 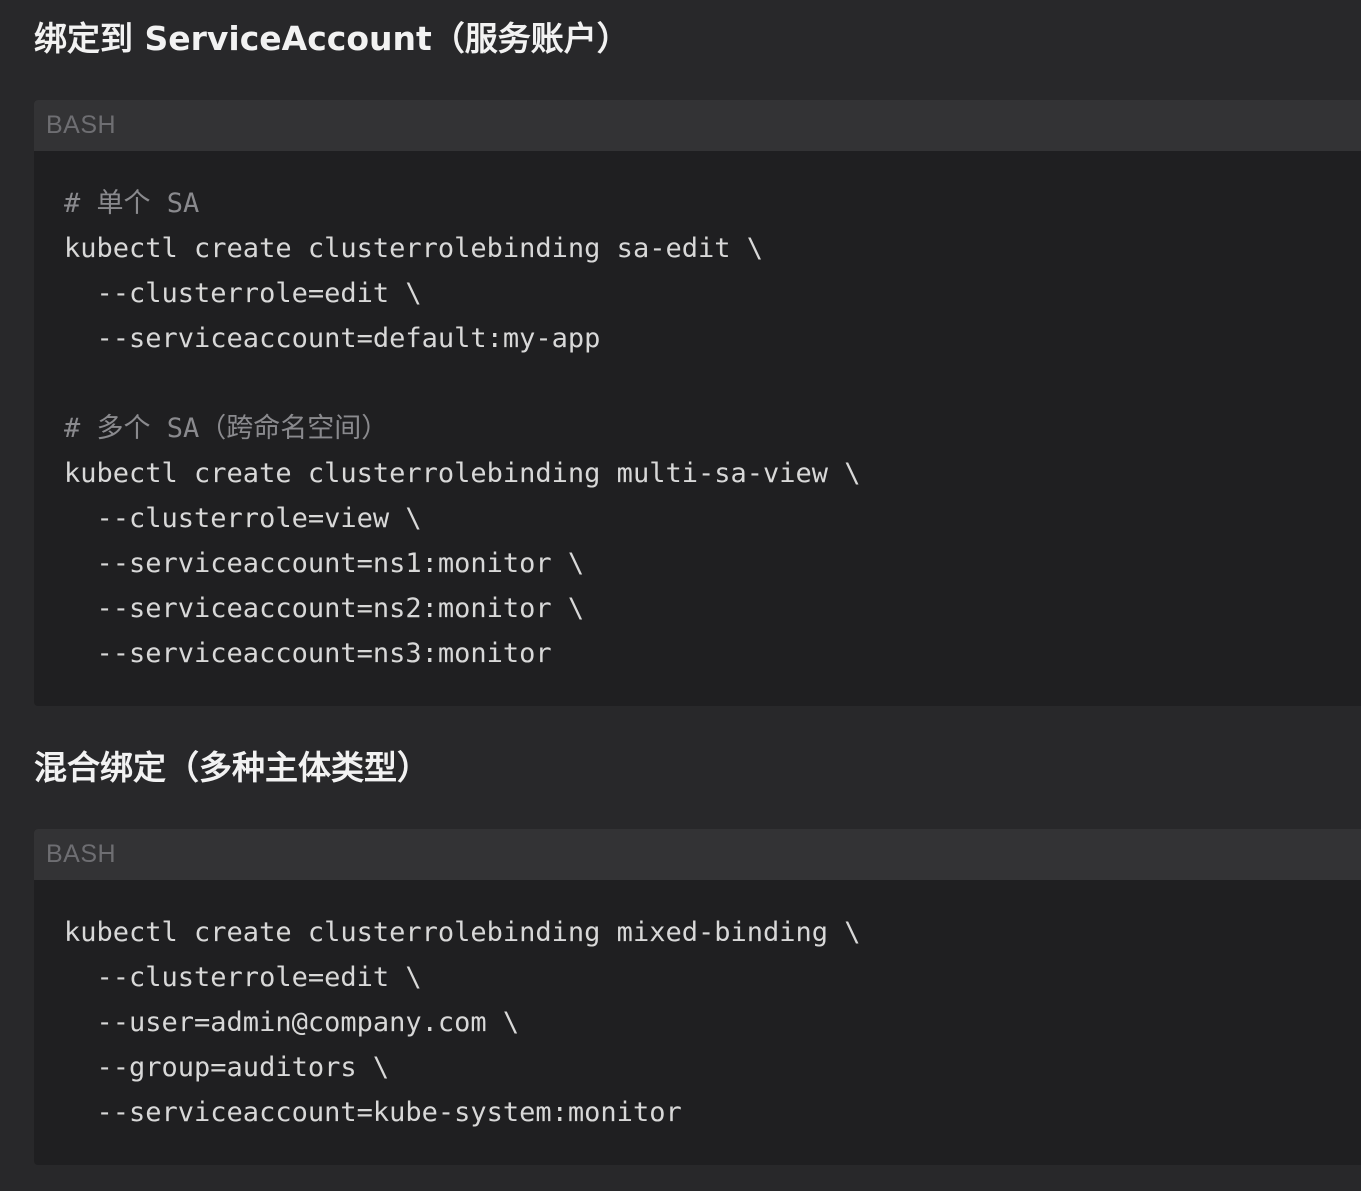 I want to click on code-line: --serviceaccount=kube-system:monitor, so click(x=373, y=1112).